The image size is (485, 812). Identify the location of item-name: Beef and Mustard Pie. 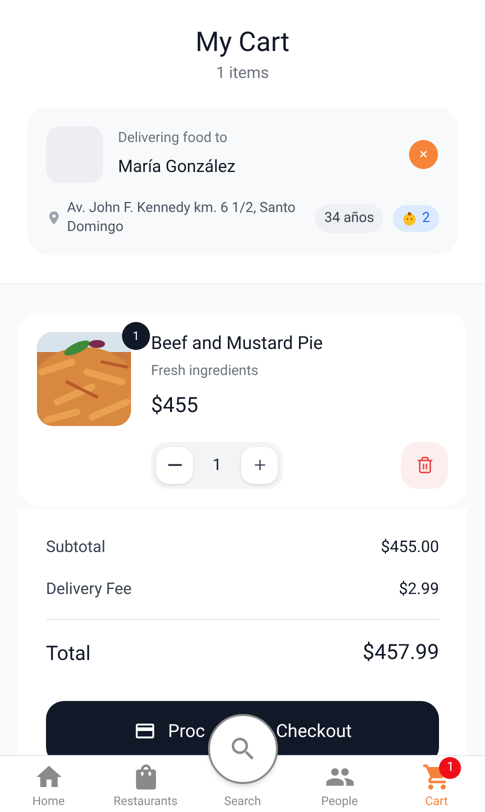
(237, 344).